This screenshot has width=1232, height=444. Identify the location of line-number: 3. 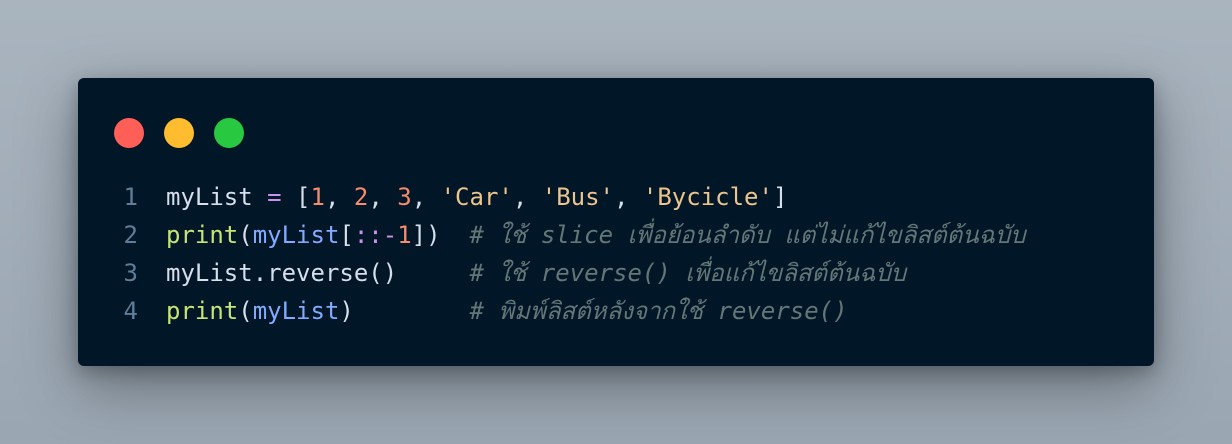
(130, 273).